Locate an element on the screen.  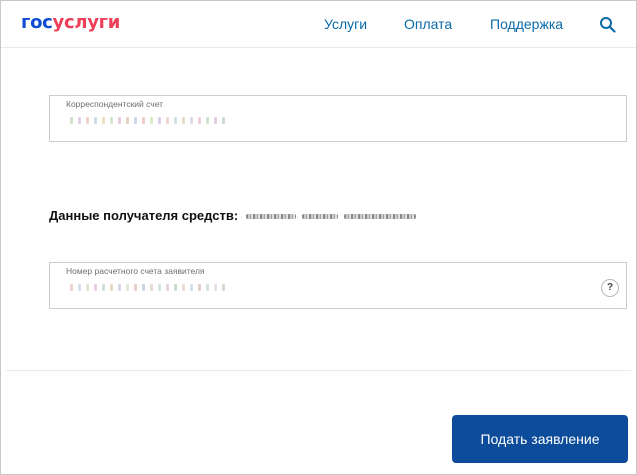
logo-text-gos: гос is located at coordinates (37, 22).